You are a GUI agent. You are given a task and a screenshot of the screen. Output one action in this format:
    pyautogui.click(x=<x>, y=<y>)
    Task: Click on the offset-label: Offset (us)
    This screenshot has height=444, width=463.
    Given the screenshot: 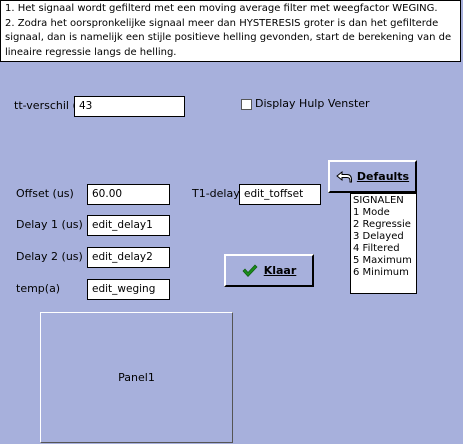 What is the action you would take?
    pyautogui.click(x=45, y=193)
    